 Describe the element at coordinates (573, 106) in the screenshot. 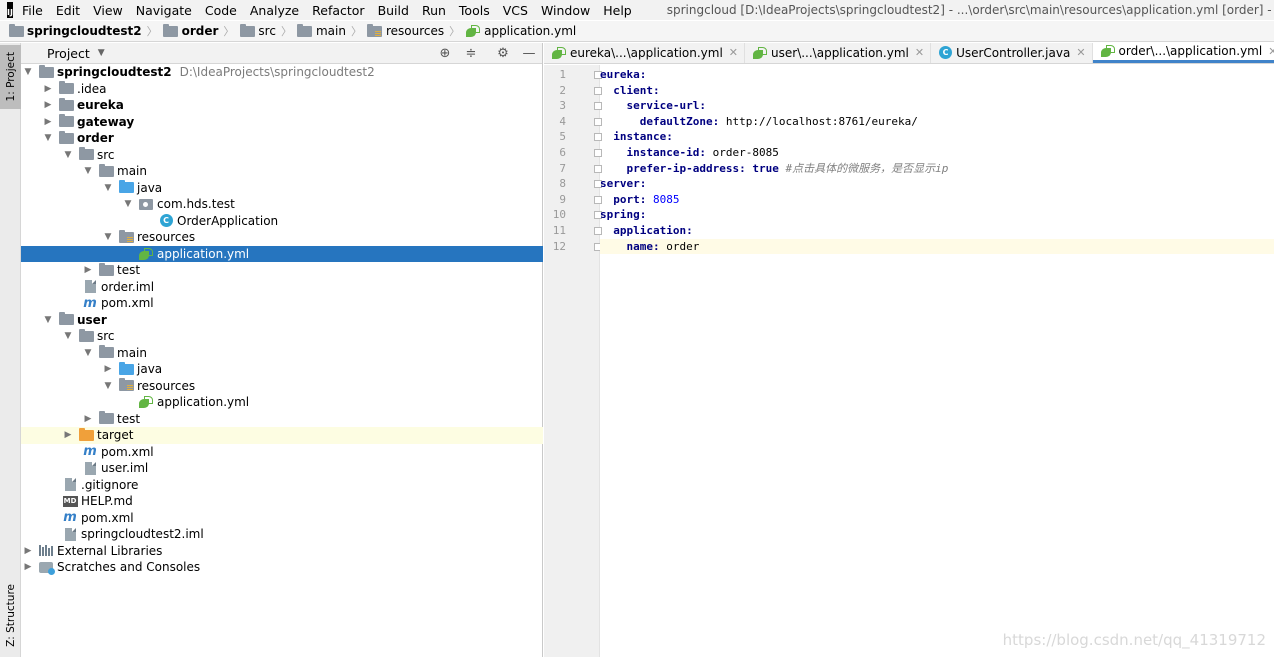

I see `line-number: 3` at that location.